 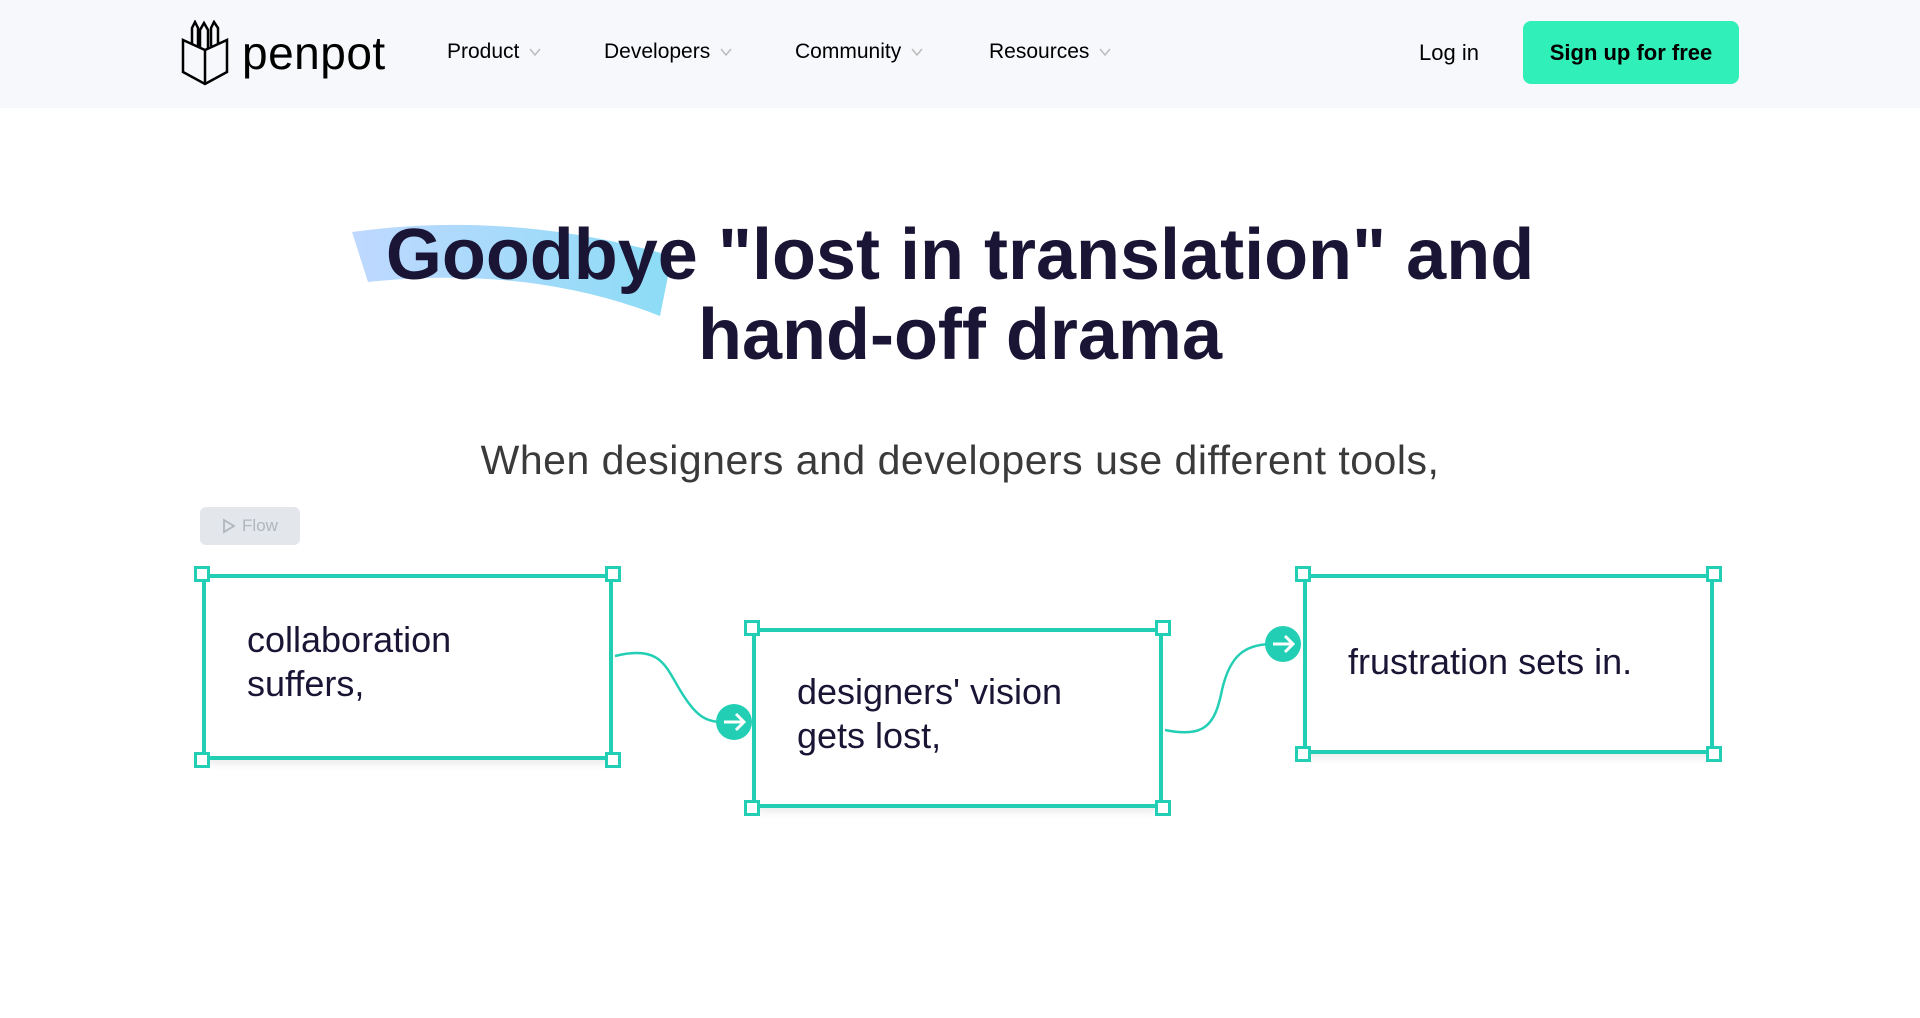 What do you see at coordinates (957, 683) in the screenshot?
I see `flow-connectors` at bounding box center [957, 683].